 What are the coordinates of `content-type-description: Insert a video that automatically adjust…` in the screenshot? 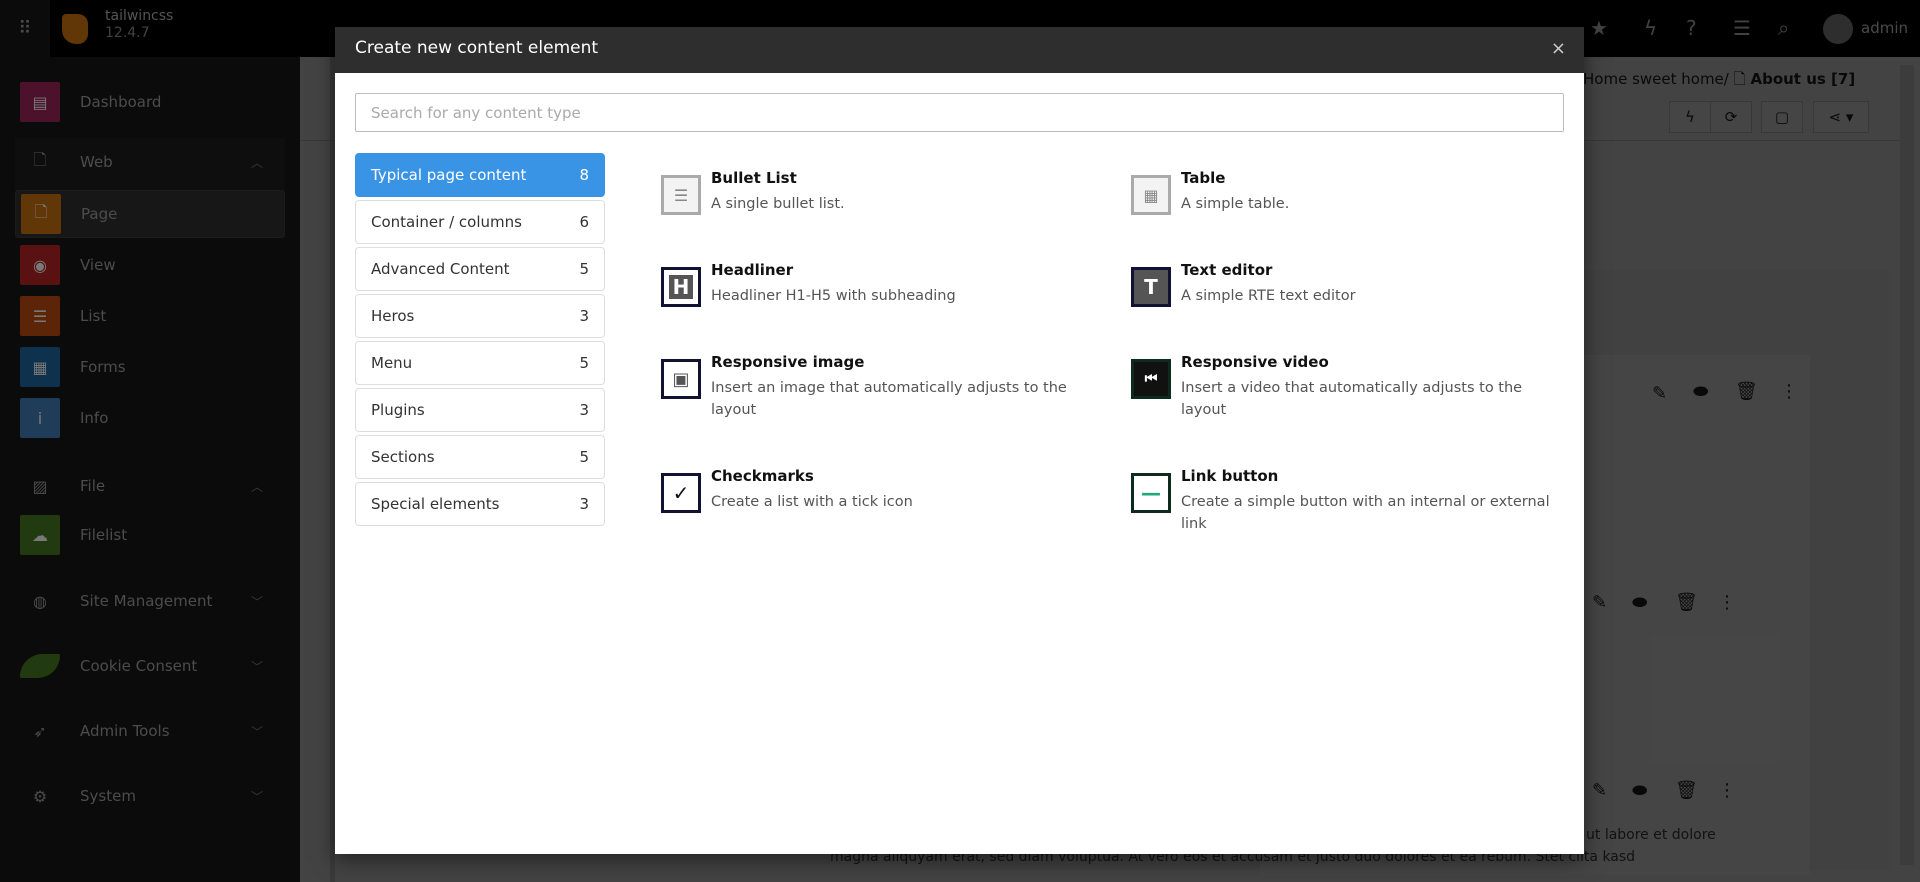 It's located at (1352, 399).